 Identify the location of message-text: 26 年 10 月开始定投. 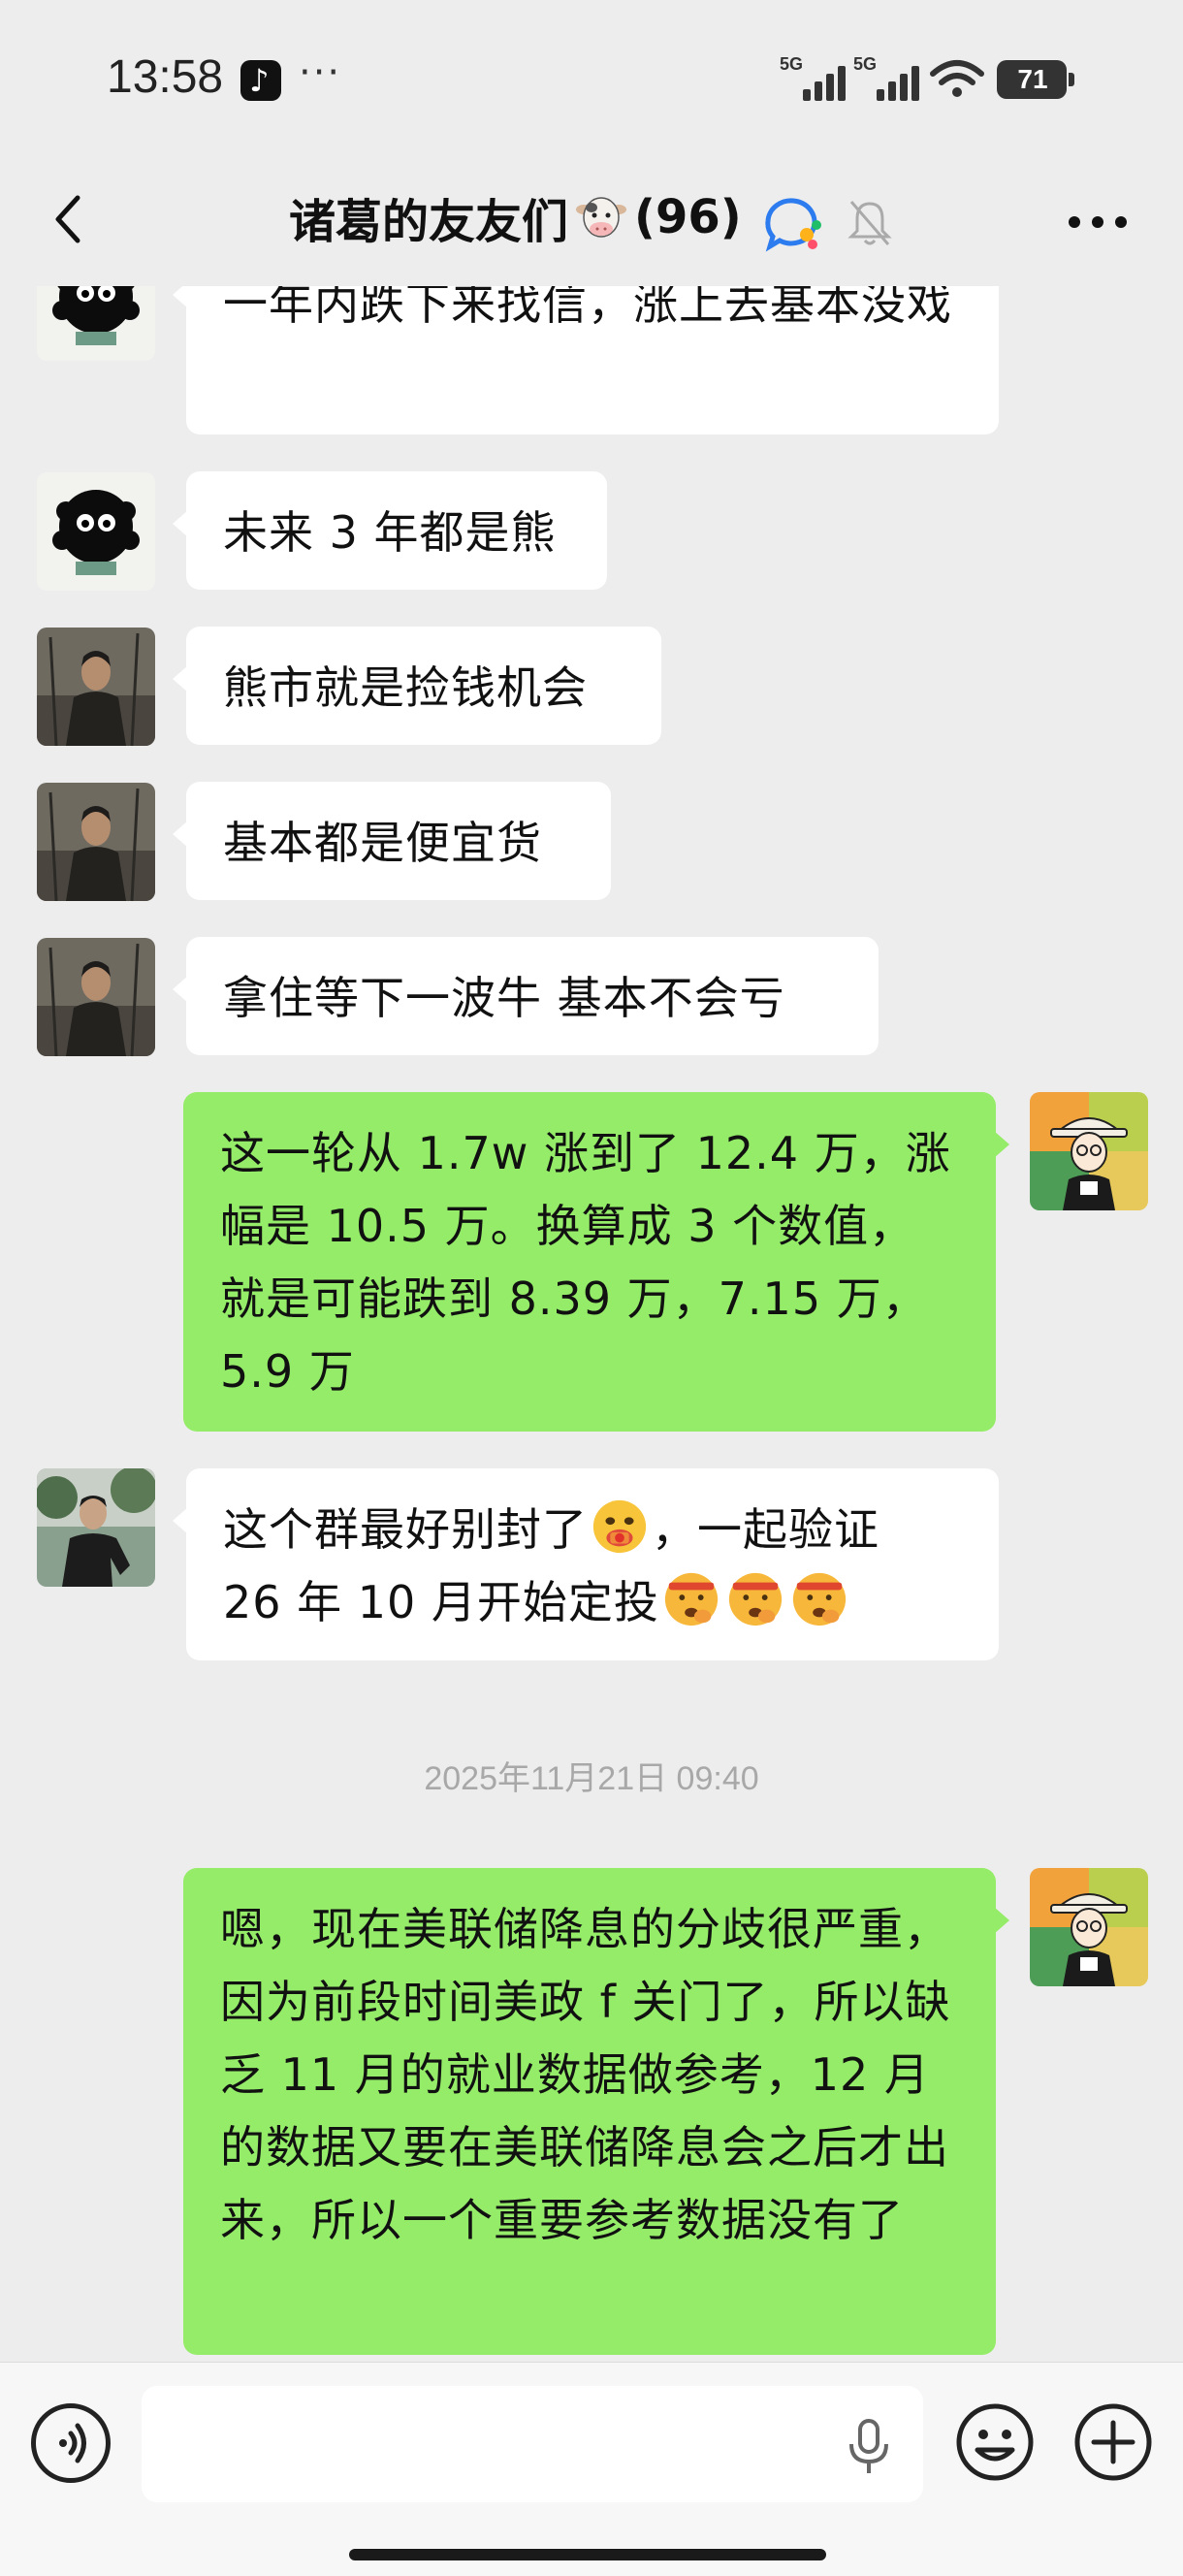
(441, 1602).